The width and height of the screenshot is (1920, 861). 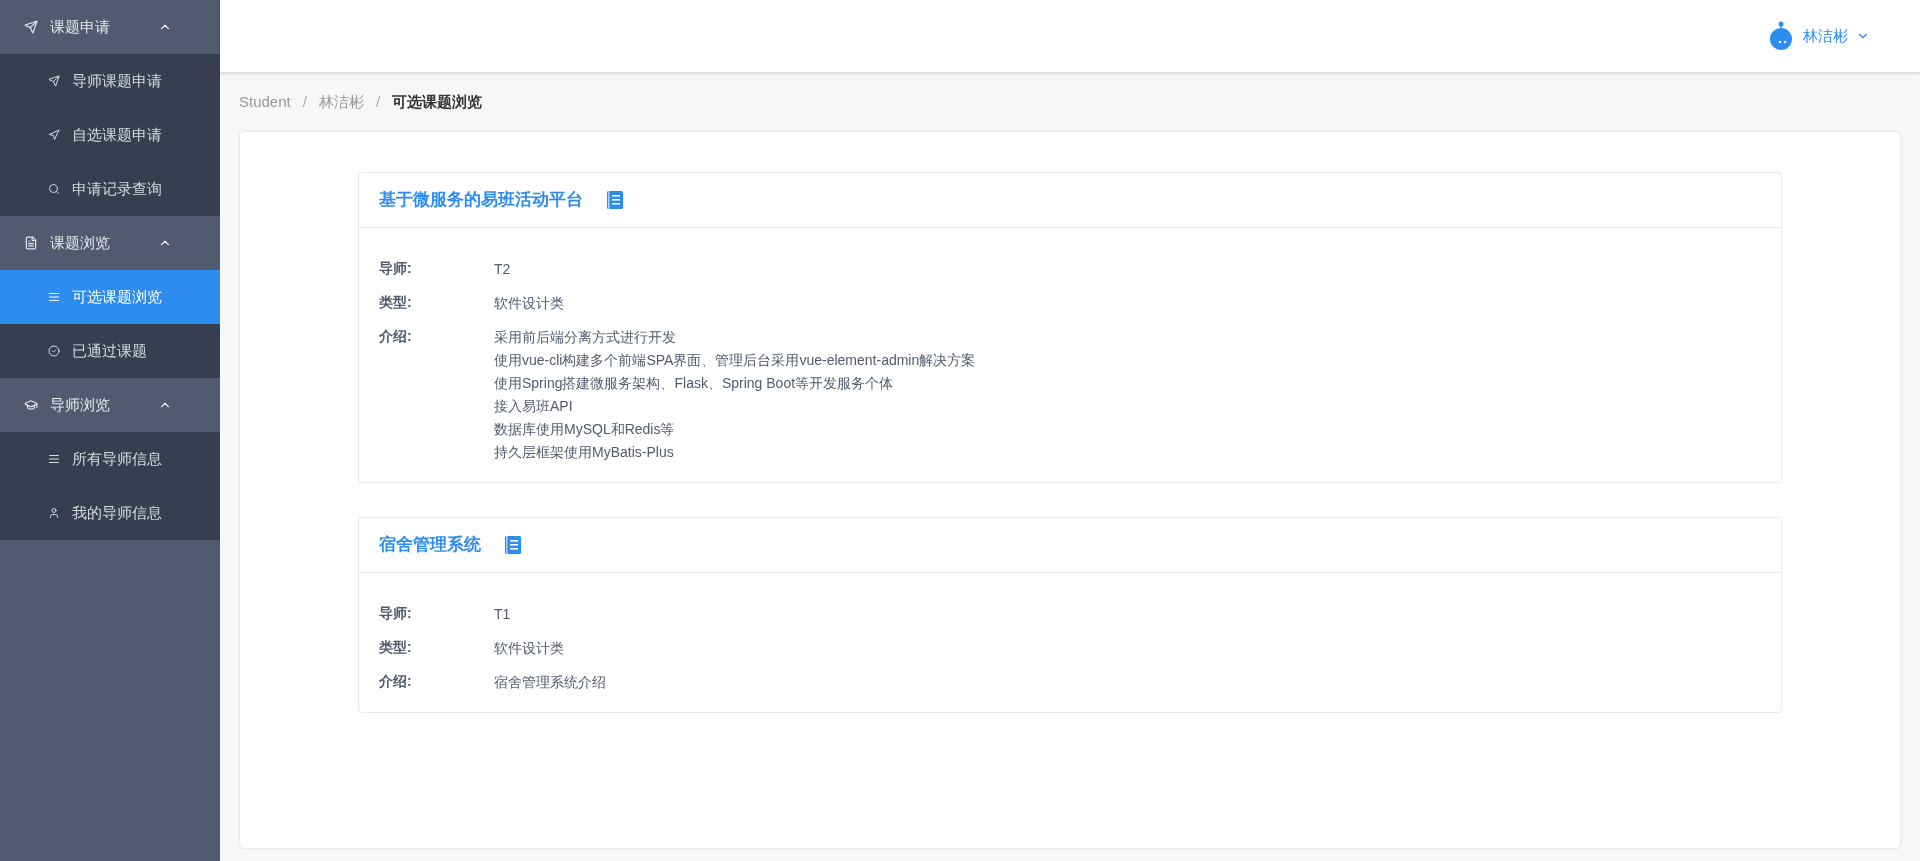 What do you see at coordinates (1818, 36) in the screenshot?
I see `user-menu: 林洁彬` at bounding box center [1818, 36].